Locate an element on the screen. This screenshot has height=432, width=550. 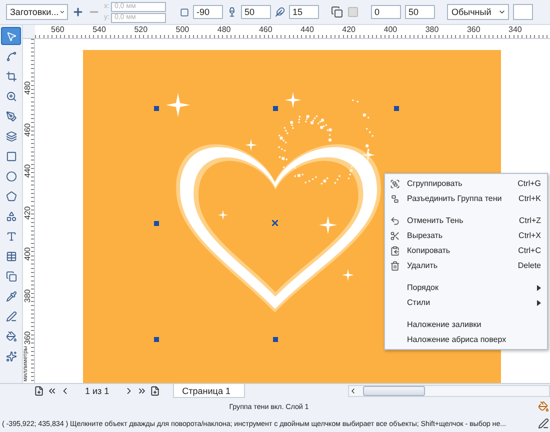
center-mark-icon is located at coordinates (275, 223).